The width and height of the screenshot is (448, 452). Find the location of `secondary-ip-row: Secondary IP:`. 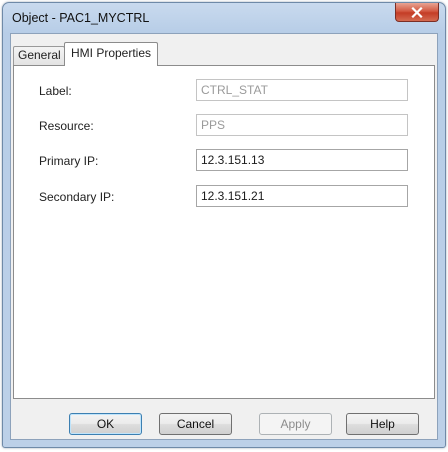

secondary-ip-row: Secondary IP: is located at coordinates (224, 197).